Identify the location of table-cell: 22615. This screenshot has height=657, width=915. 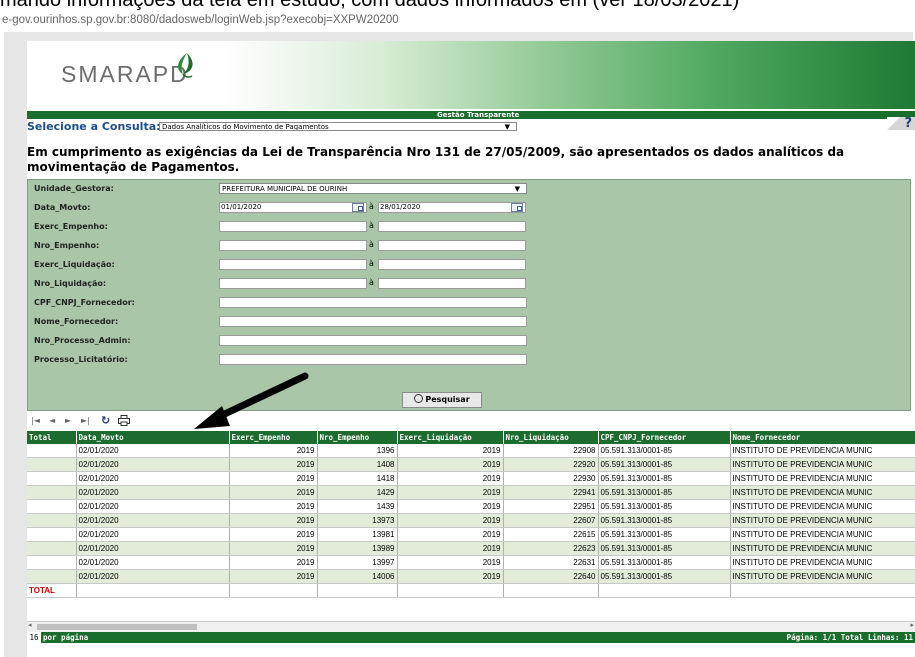
(551, 534).